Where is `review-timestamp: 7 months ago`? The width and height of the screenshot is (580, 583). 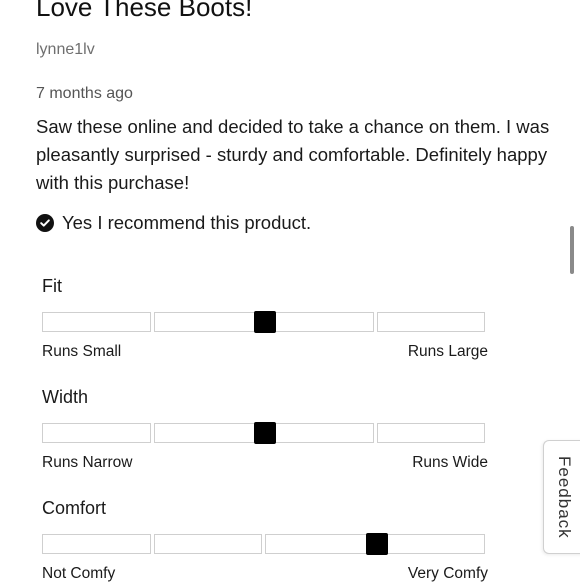
review-timestamp: 7 months ago is located at coordinates (84, 93).